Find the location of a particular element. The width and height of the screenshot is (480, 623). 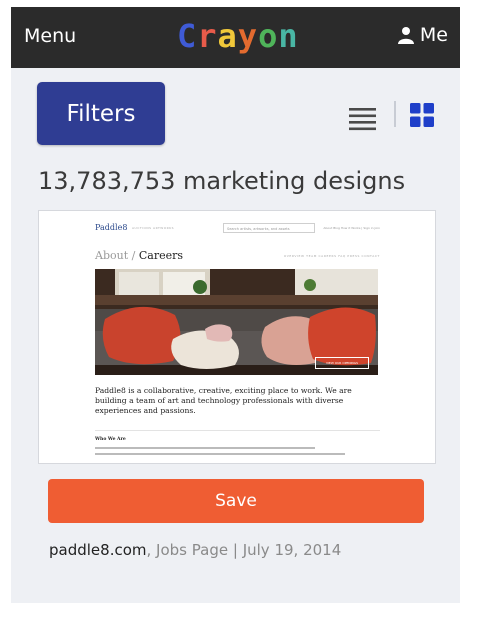

crayon-logo: Crayon is located at coordinates (238, 36).